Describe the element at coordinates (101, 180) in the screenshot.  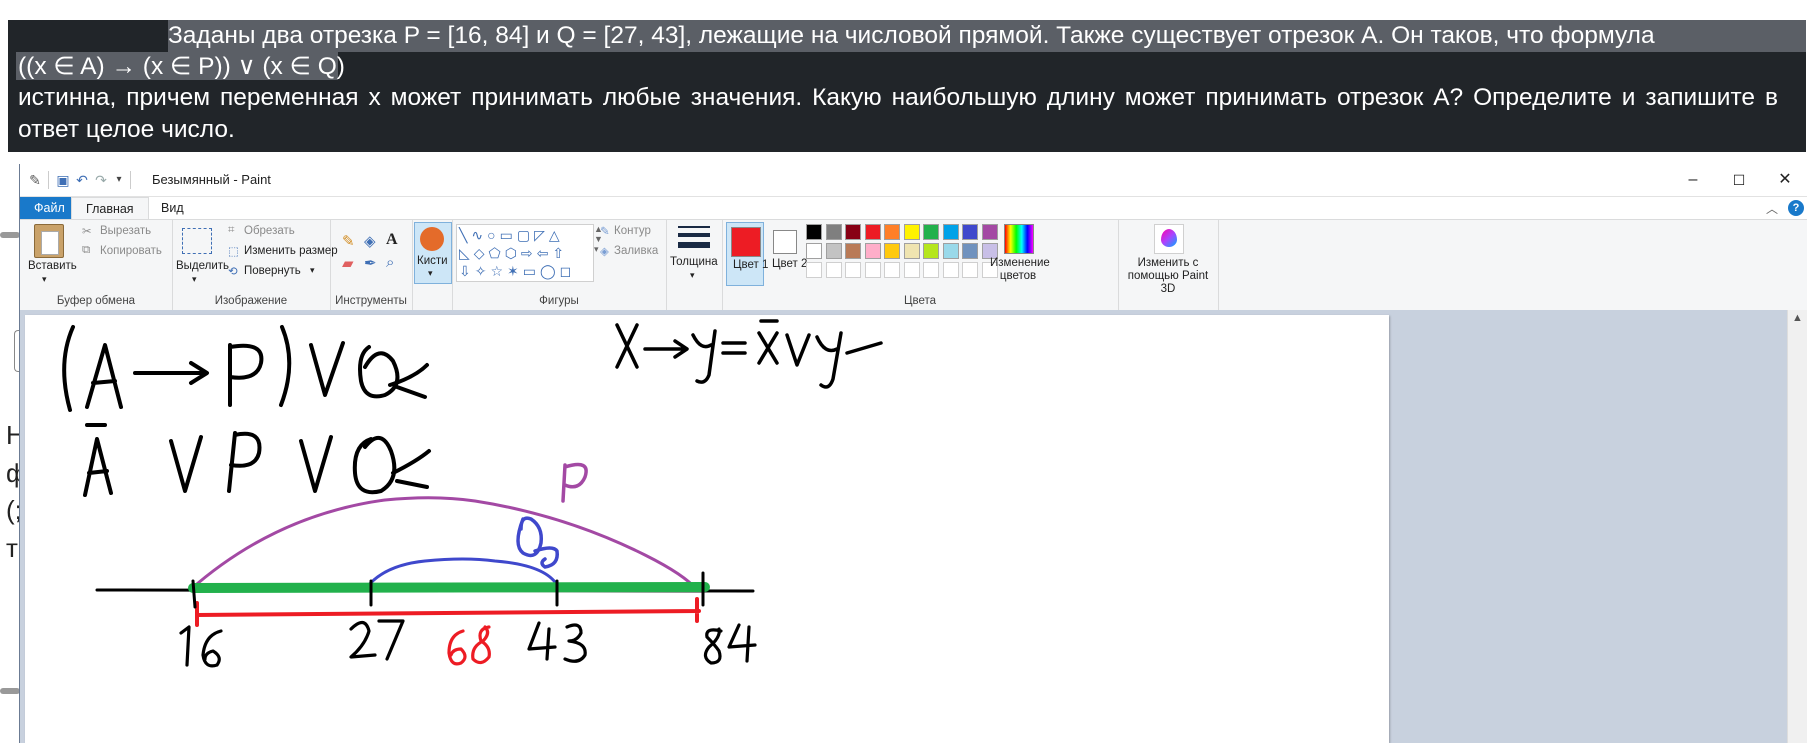
I see `redo-icon: ↷` at that location.